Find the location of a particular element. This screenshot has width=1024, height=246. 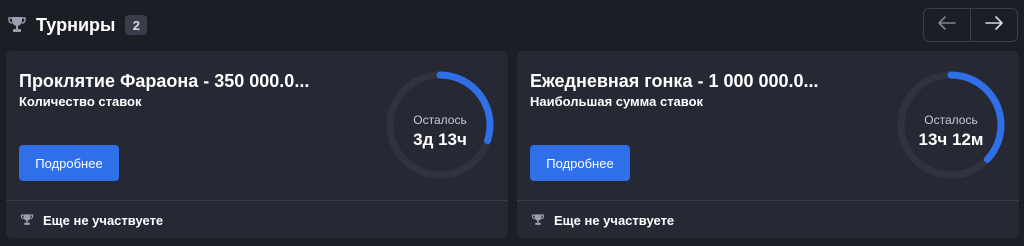

tournament-count-badge: 2 is located at coordinates (136, 25).